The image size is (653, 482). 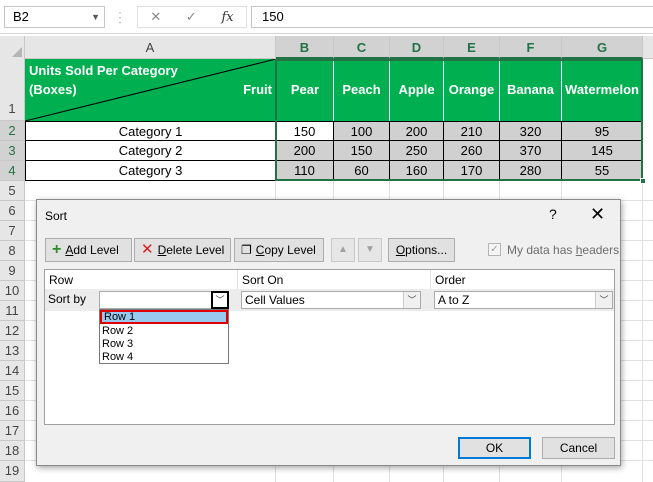 I want to click on col-header-c: C, so click(x=362, y=47).